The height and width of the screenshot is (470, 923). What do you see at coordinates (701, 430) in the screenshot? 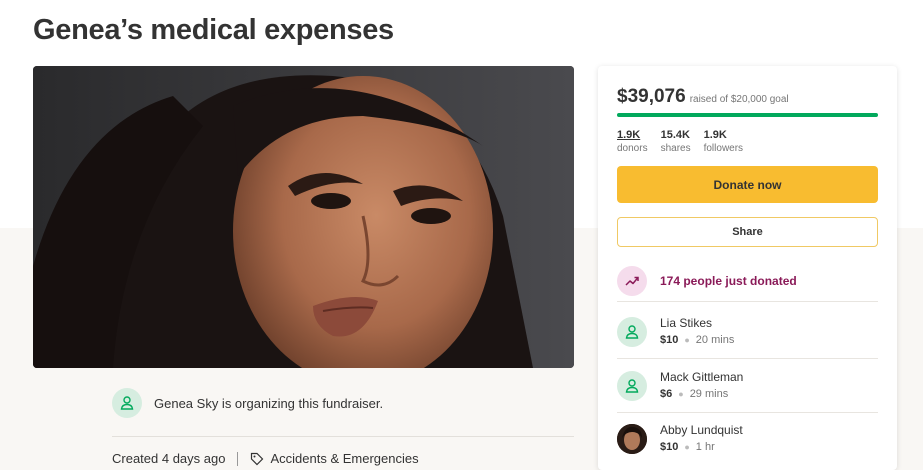
I see `donor-name: Abby Lundquist` at bounding box center [701, 430].